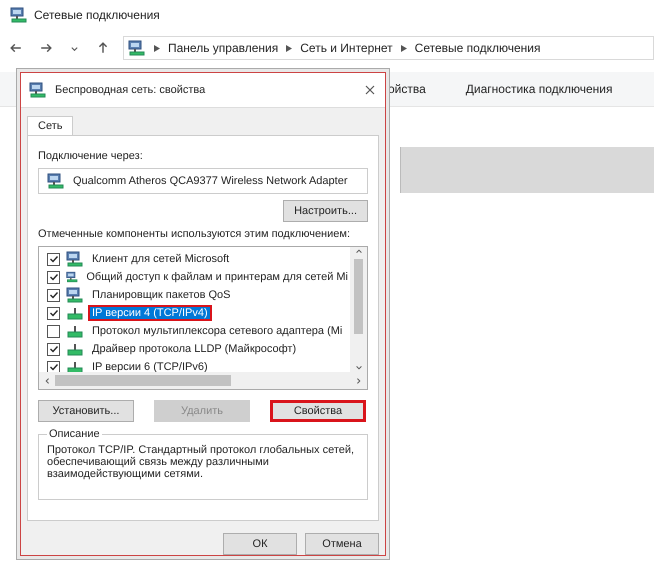 The image size is (654, 576). I want to click on address-bar: Панель управления Сеть и Интернет Сетевые подключения, so click(388, 48).